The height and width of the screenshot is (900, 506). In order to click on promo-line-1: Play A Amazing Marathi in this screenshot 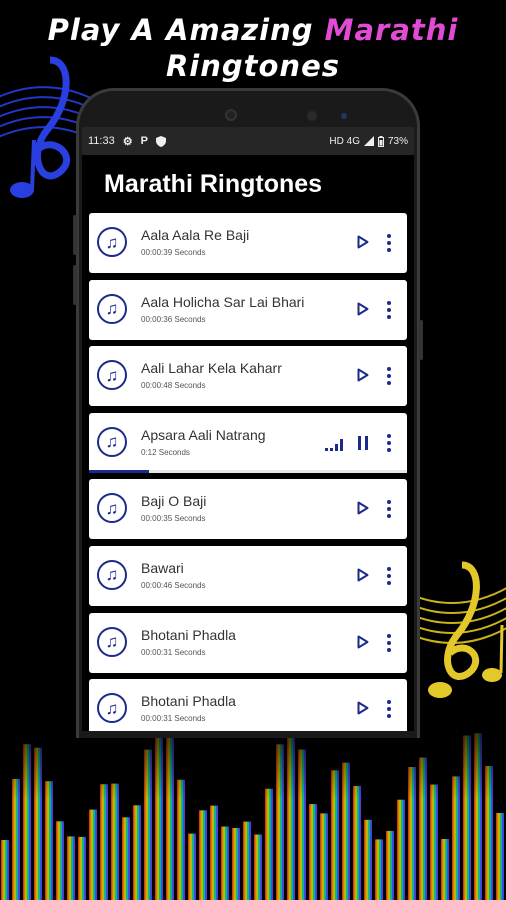, I will do `click(253, 30)`.